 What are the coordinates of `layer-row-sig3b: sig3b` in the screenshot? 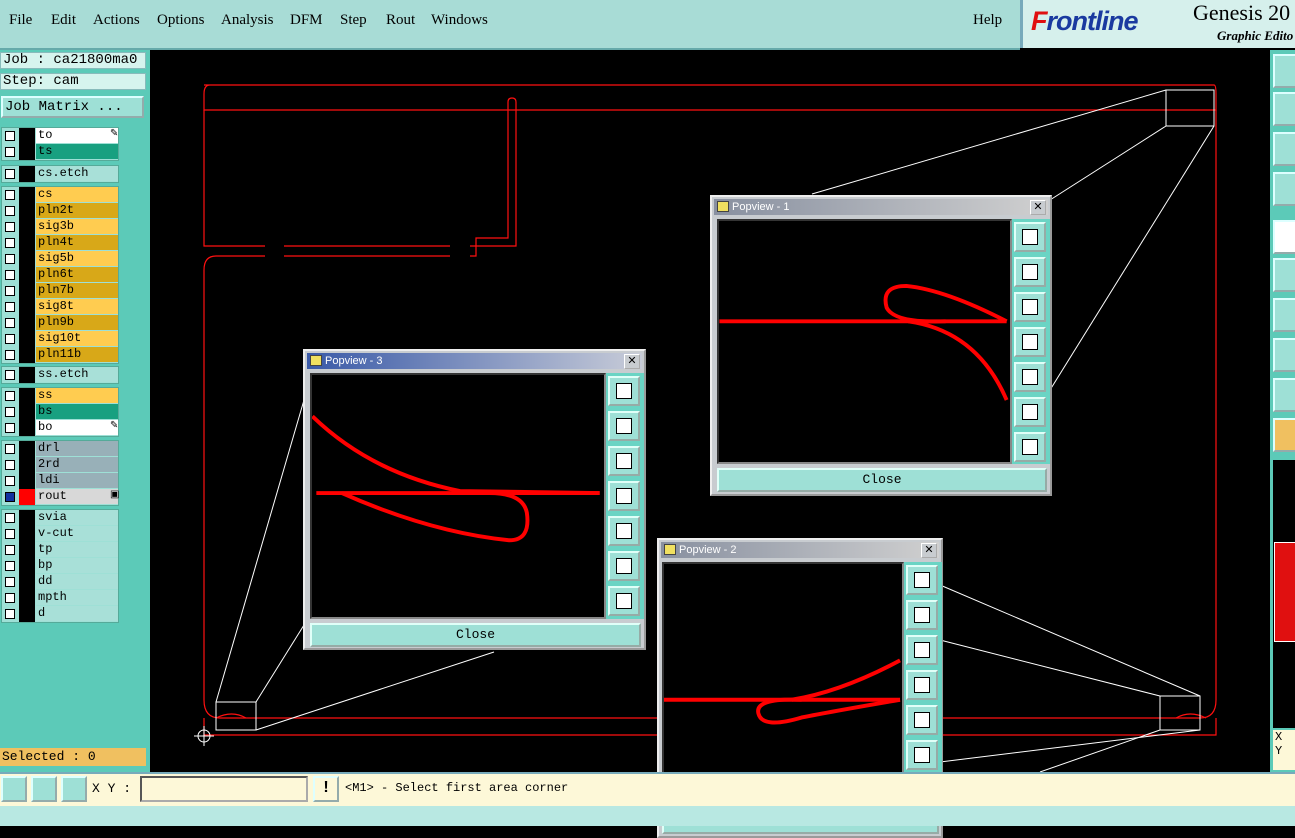 It's located at (60, 227).